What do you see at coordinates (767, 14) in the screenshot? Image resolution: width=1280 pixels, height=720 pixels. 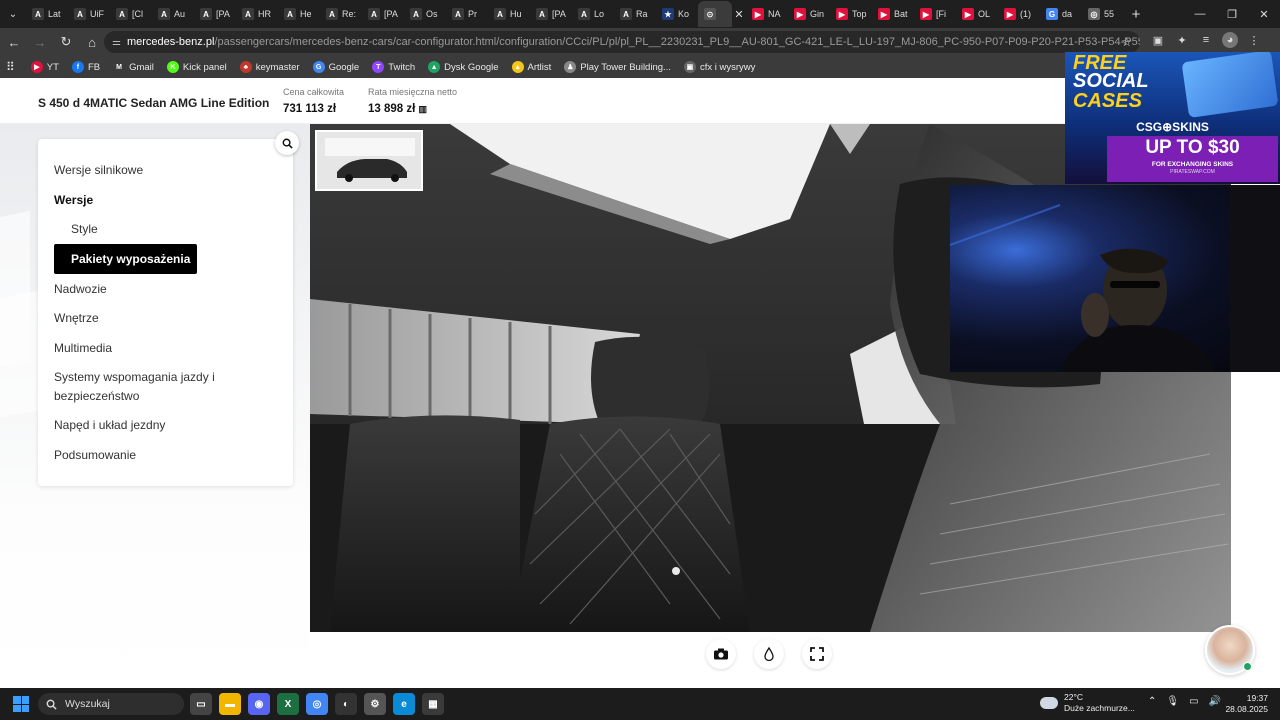 I see `tab-b-0: ▶ NA` at bounding box center [767, 14].